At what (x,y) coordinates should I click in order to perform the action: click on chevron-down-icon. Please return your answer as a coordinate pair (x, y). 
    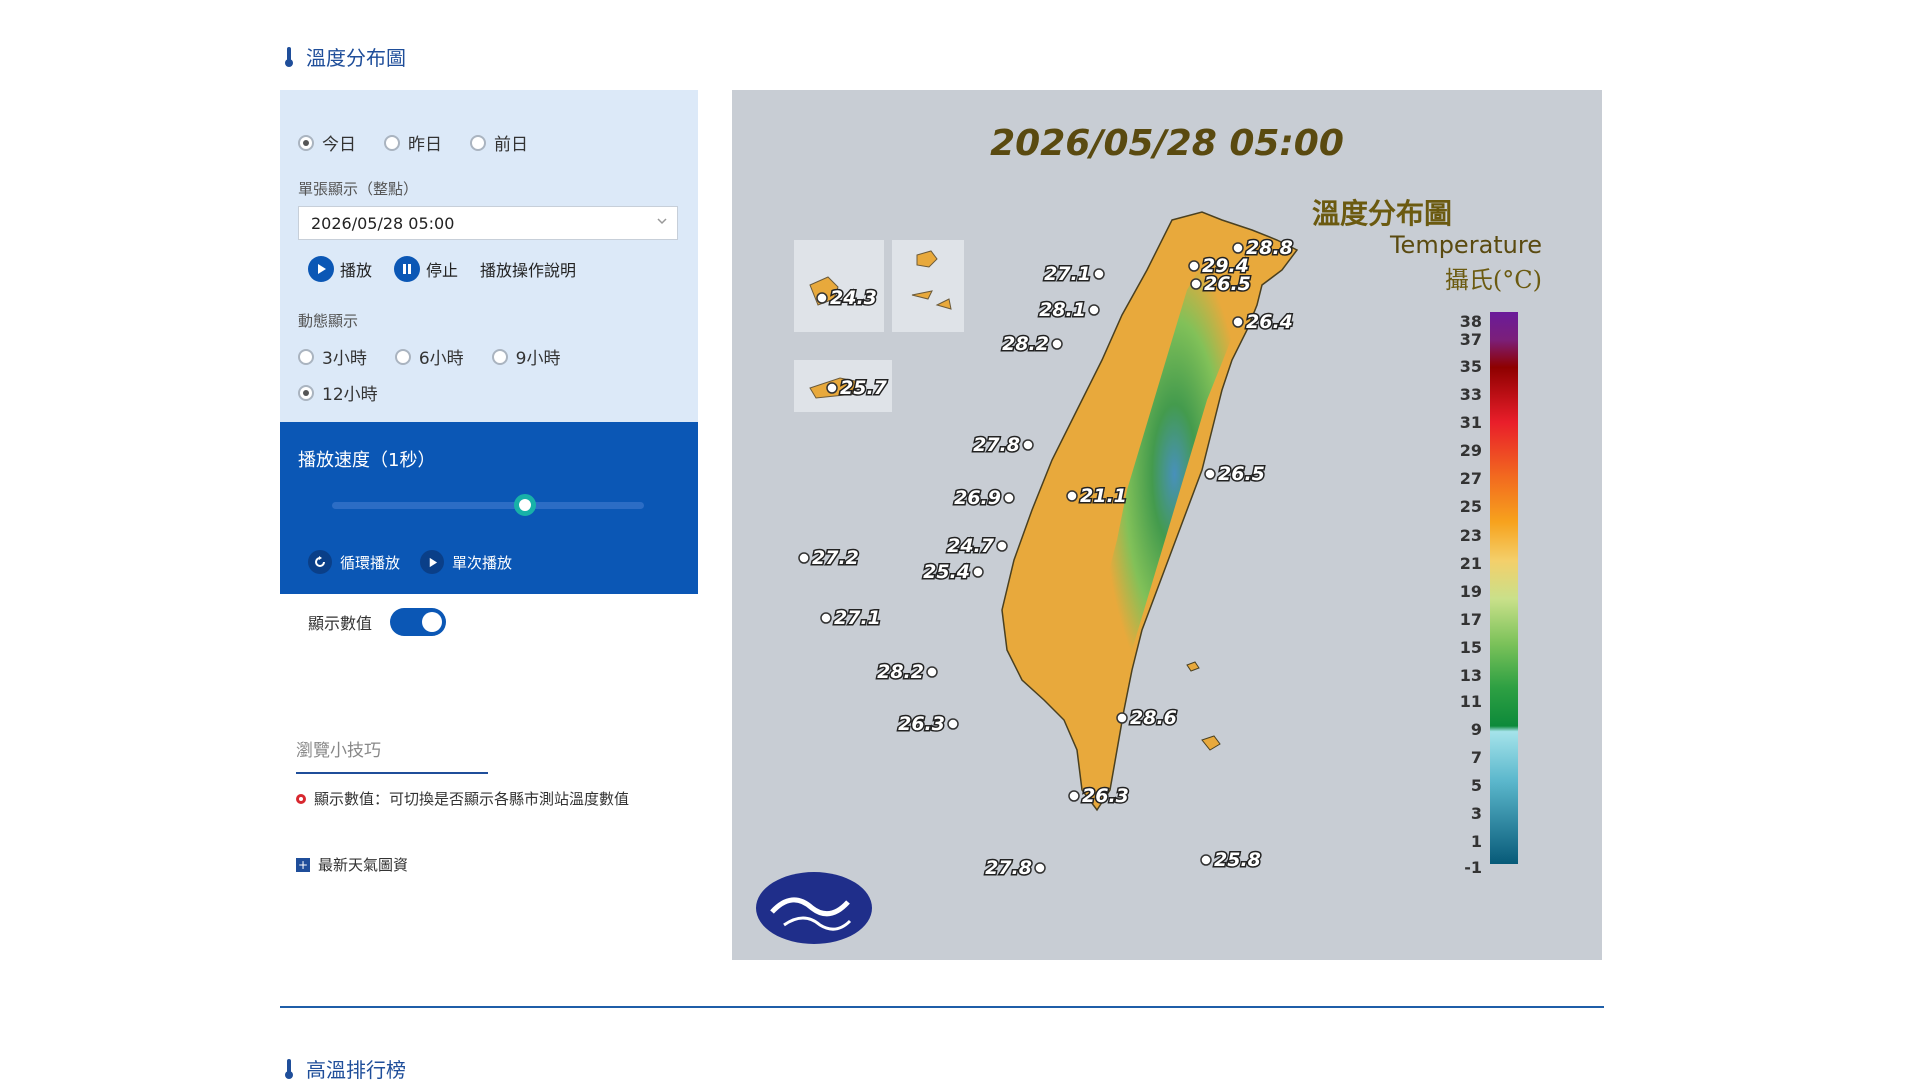
    Looking at the image, I should click on (662, 221).